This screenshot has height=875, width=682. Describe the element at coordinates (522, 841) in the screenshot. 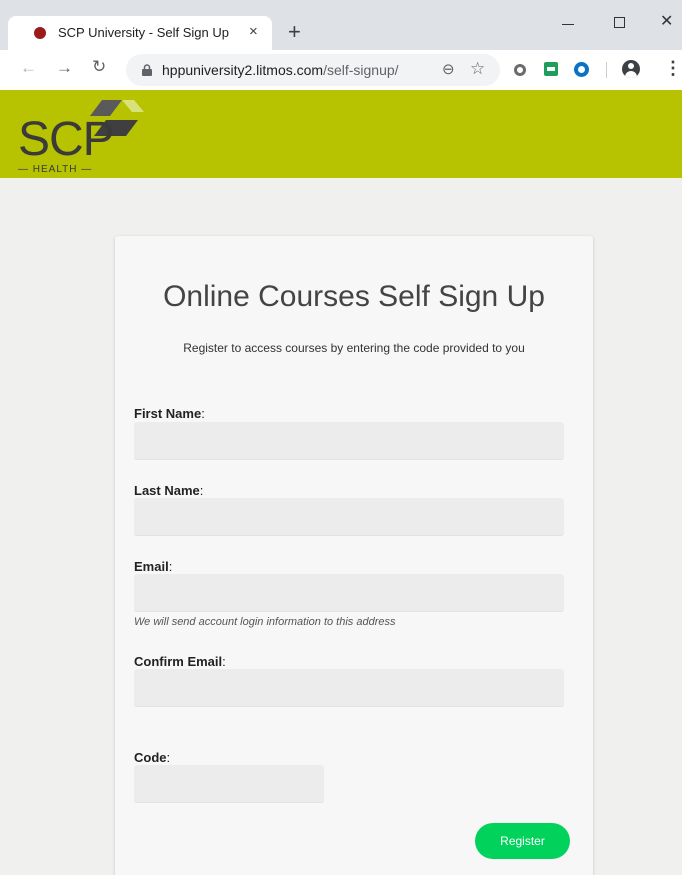

I see `register-button: Register` at that location.